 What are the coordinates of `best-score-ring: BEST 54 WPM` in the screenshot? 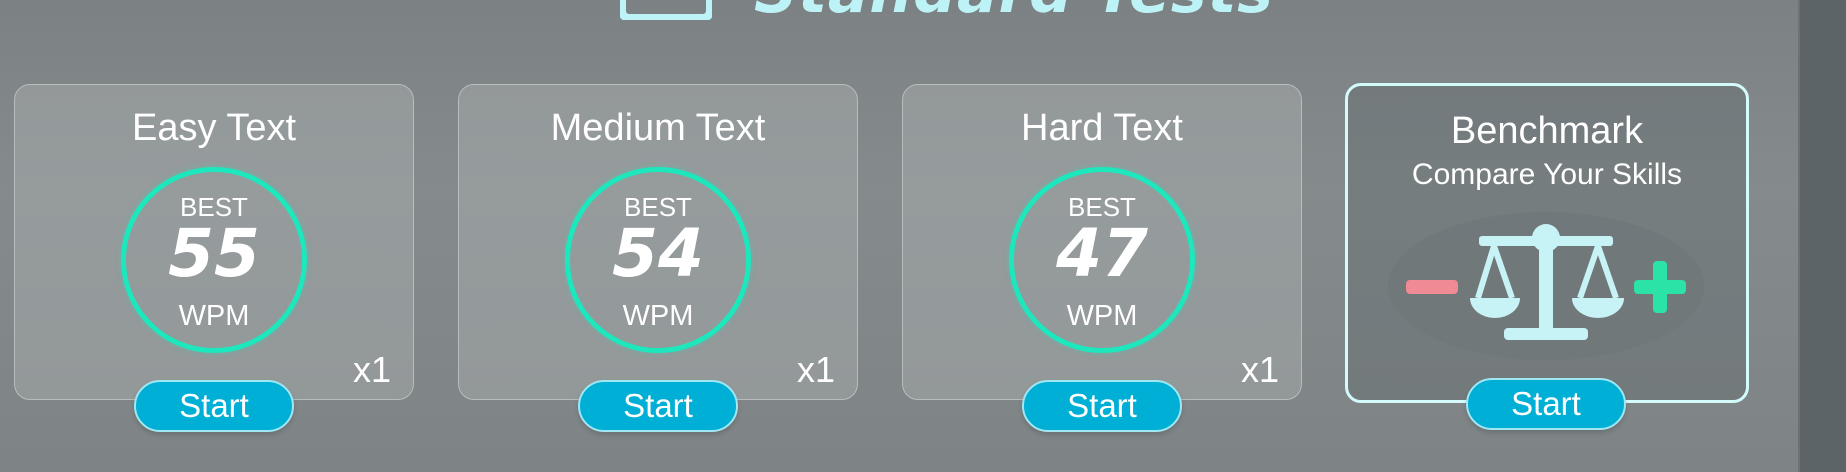 It's located at (658, 260).